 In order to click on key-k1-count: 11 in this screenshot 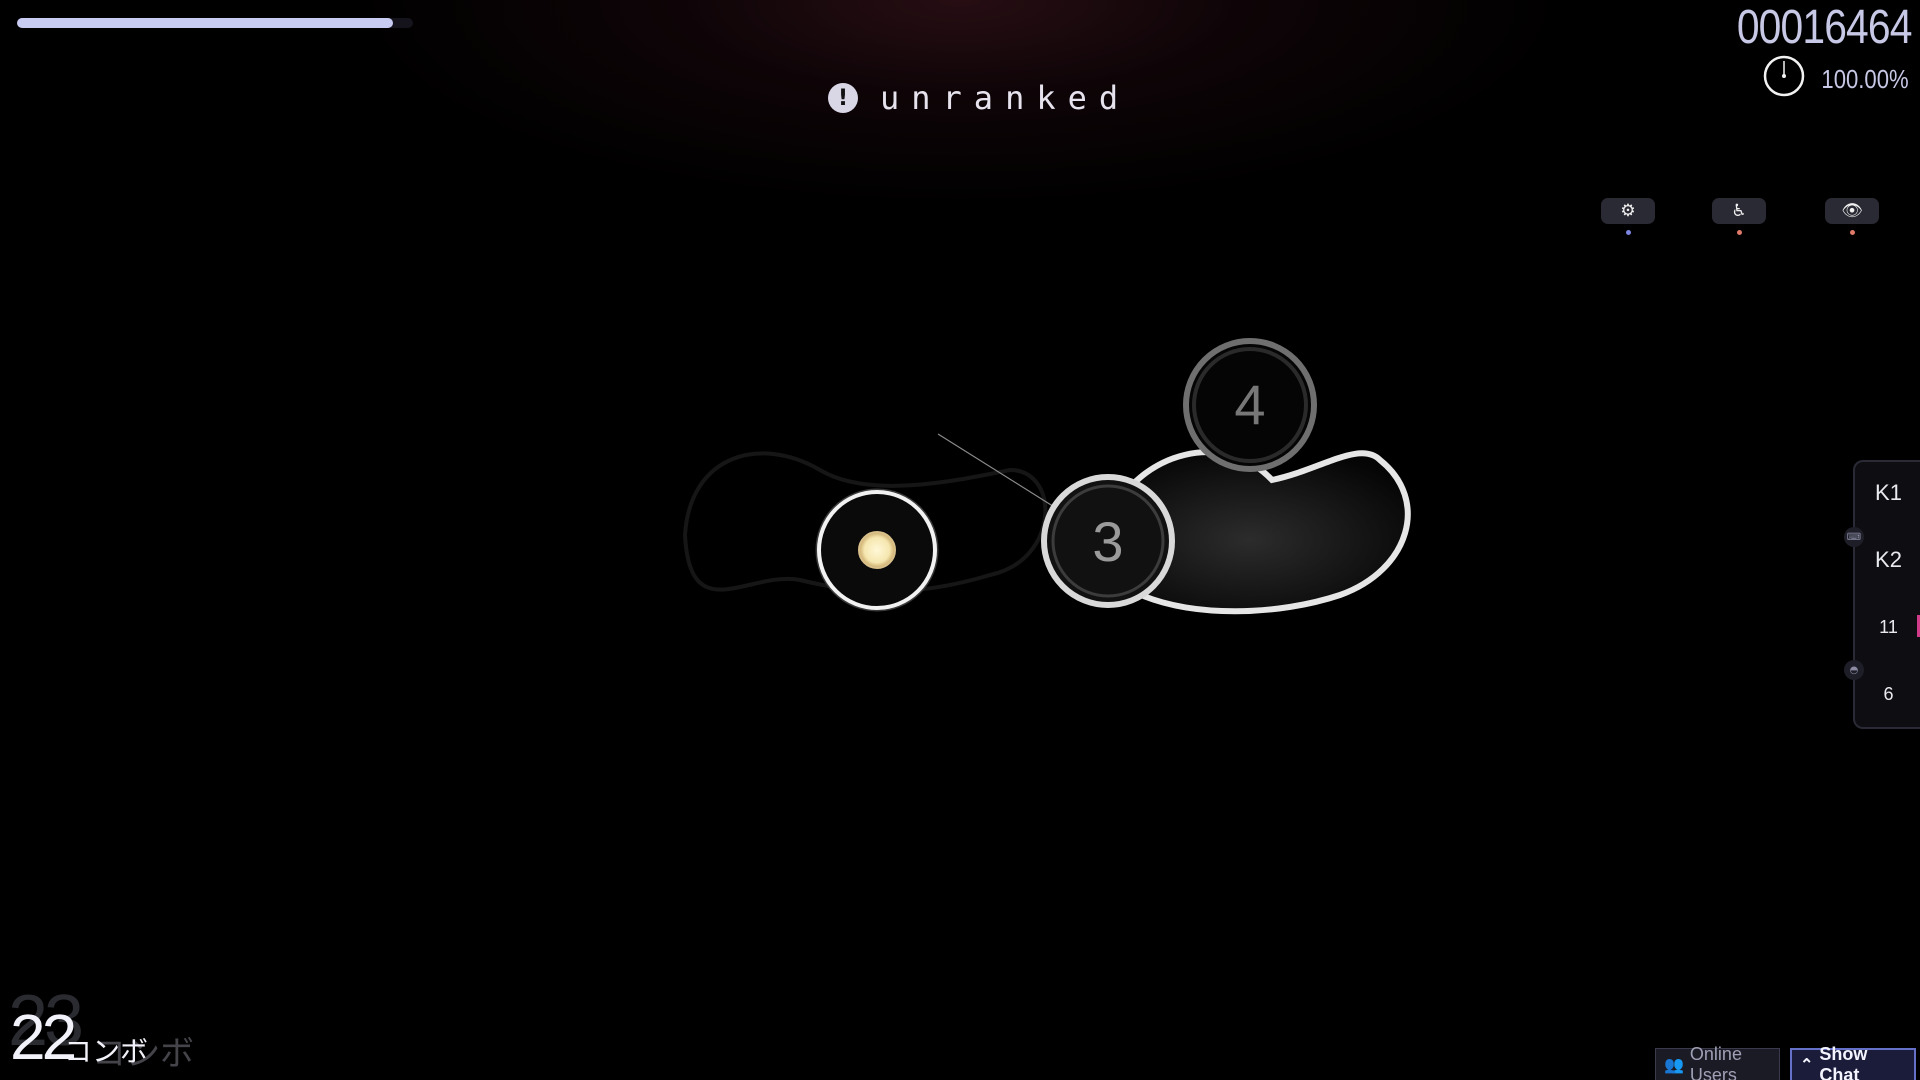, I will do `click(1888, 627)`.